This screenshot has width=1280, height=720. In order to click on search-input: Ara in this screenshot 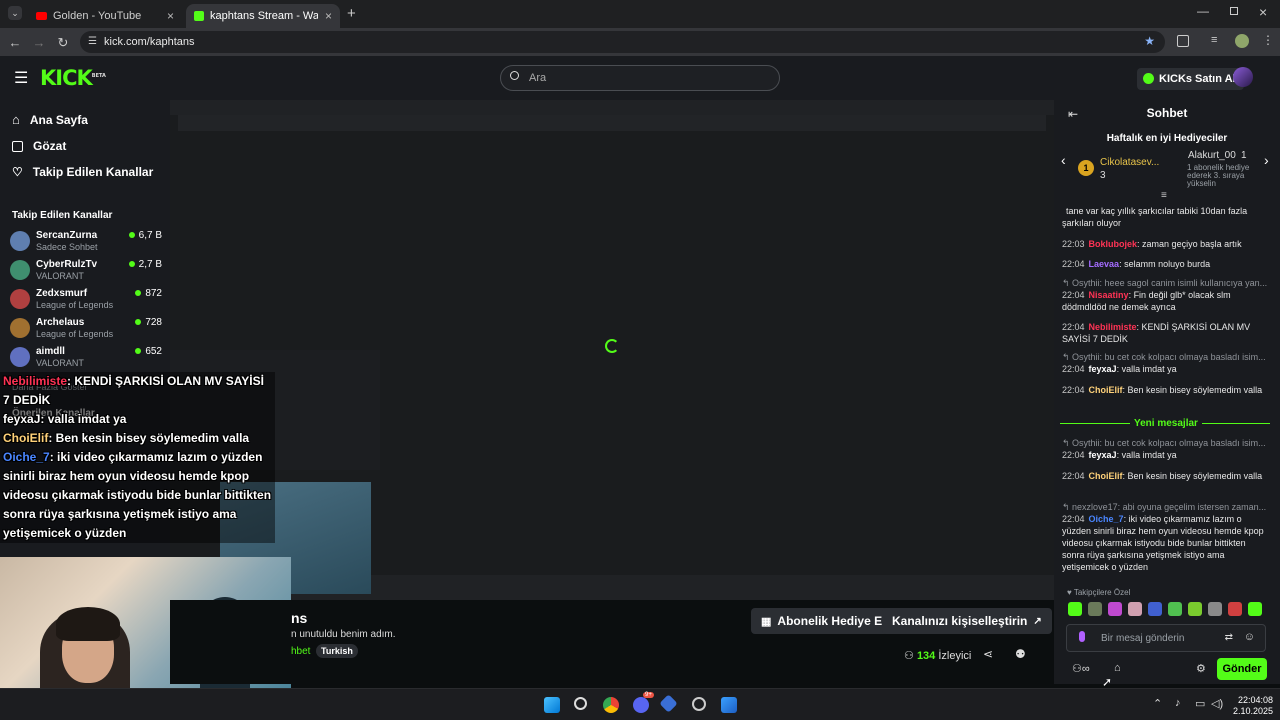, I will do `click(640, 78)`.